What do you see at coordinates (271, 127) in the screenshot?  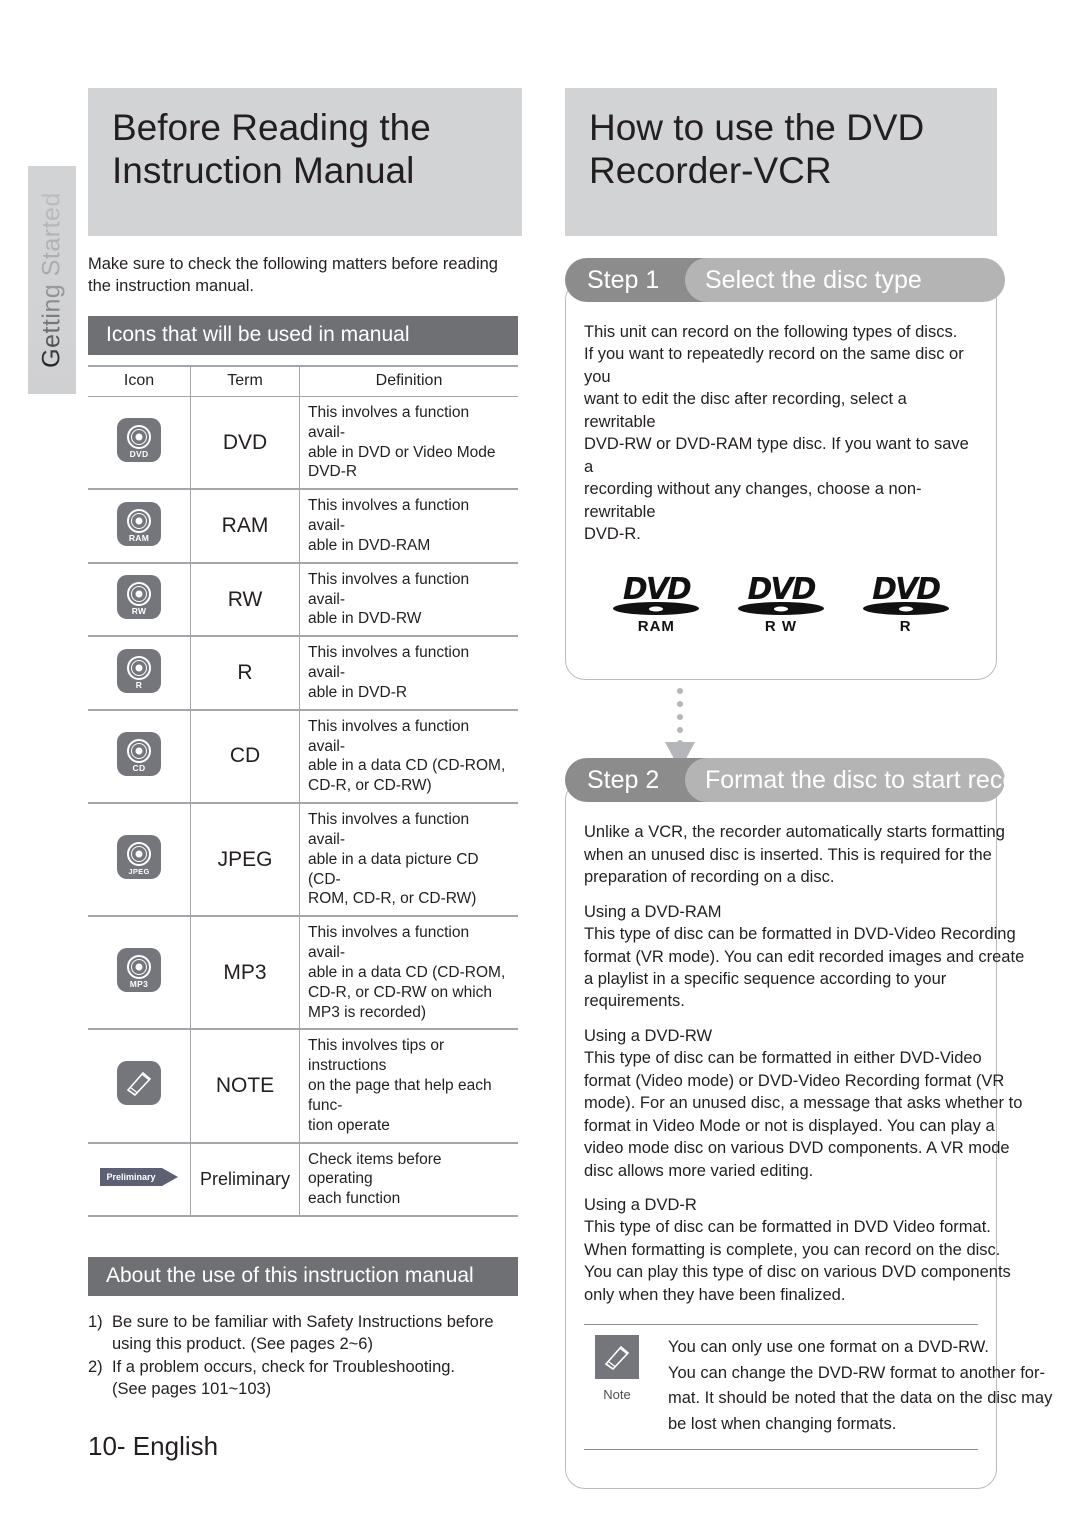 I see `left-banner-line1: Before Reading the` at bounding box center [271, 127].